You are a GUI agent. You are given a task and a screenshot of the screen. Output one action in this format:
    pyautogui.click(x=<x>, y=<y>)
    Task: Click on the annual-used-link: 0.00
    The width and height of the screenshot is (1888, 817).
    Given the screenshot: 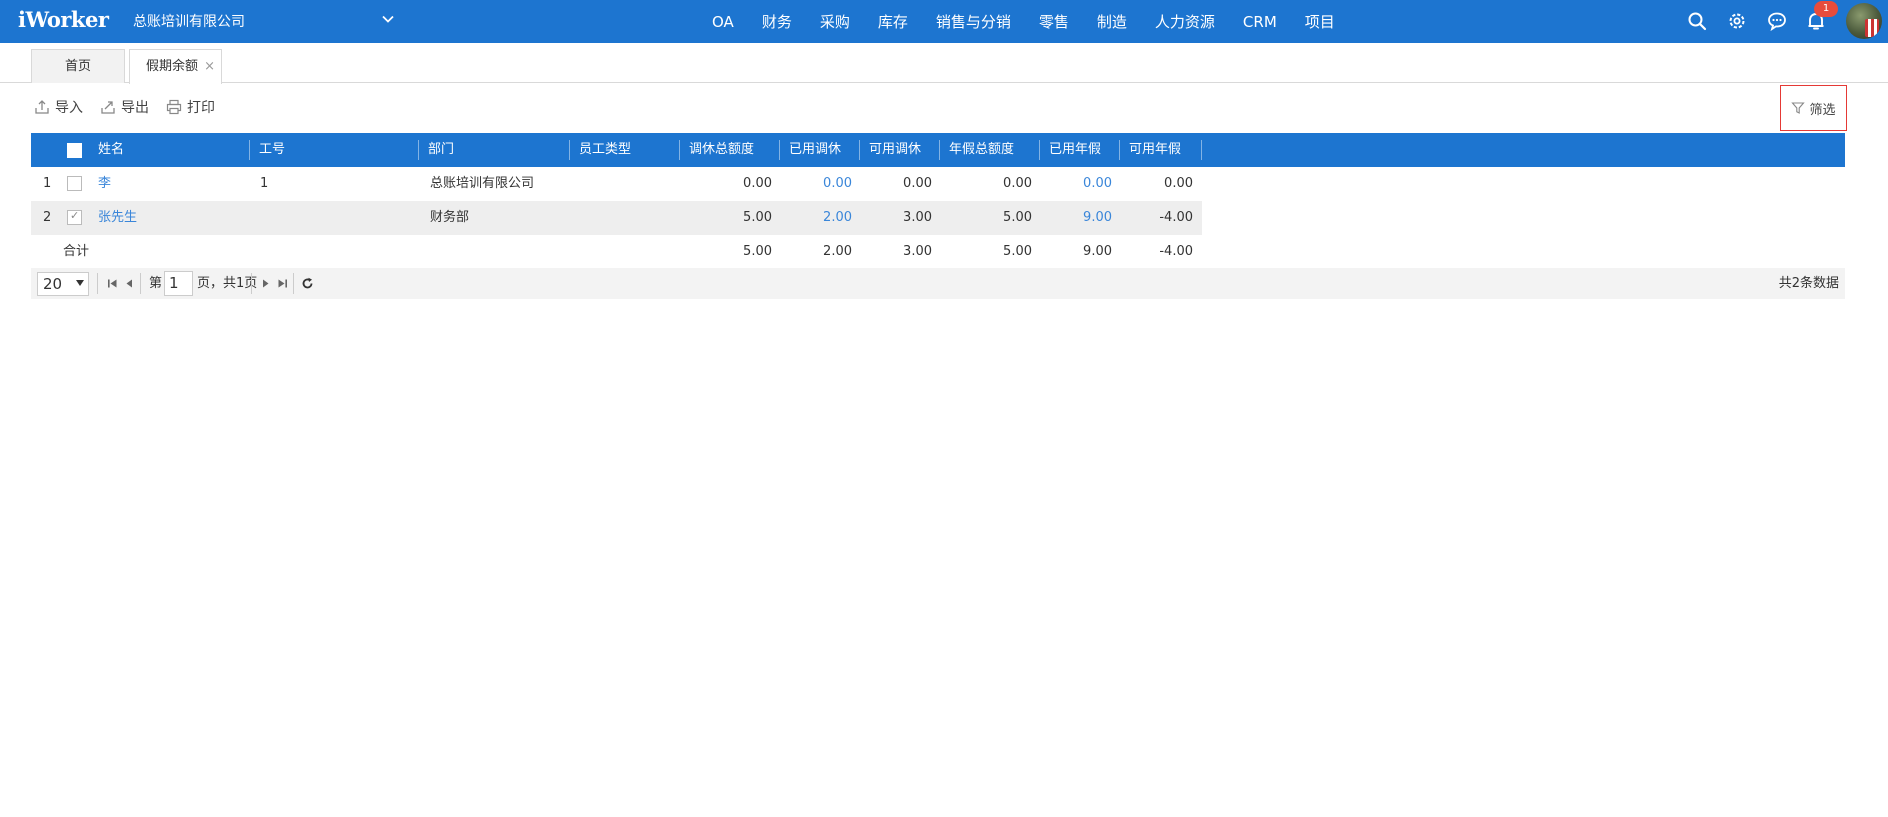 What is the action you would take?
    pyautogui.click(x=1075, y=184)
    